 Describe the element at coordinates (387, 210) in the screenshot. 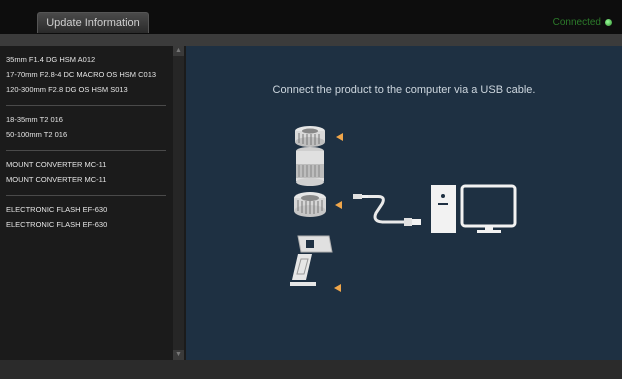

I see `usb-cable-icon` at that location.